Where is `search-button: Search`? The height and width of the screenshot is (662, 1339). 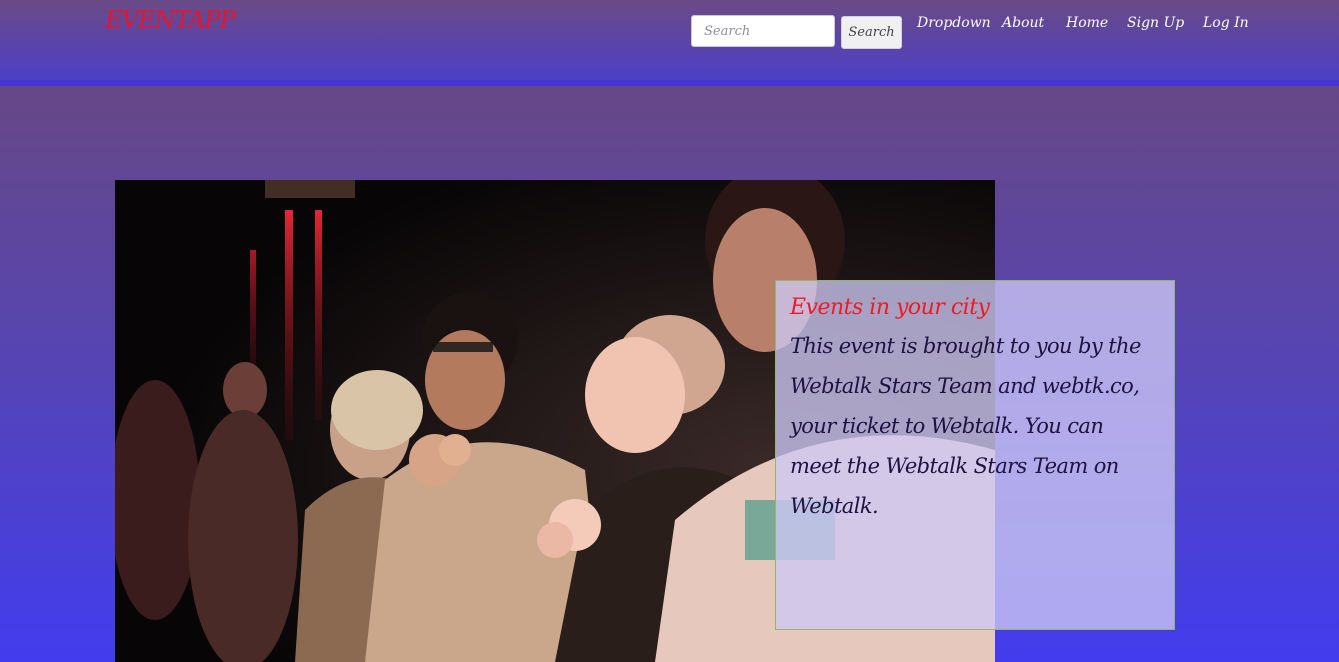
search-button: Search is located at coordinates (871, 32).